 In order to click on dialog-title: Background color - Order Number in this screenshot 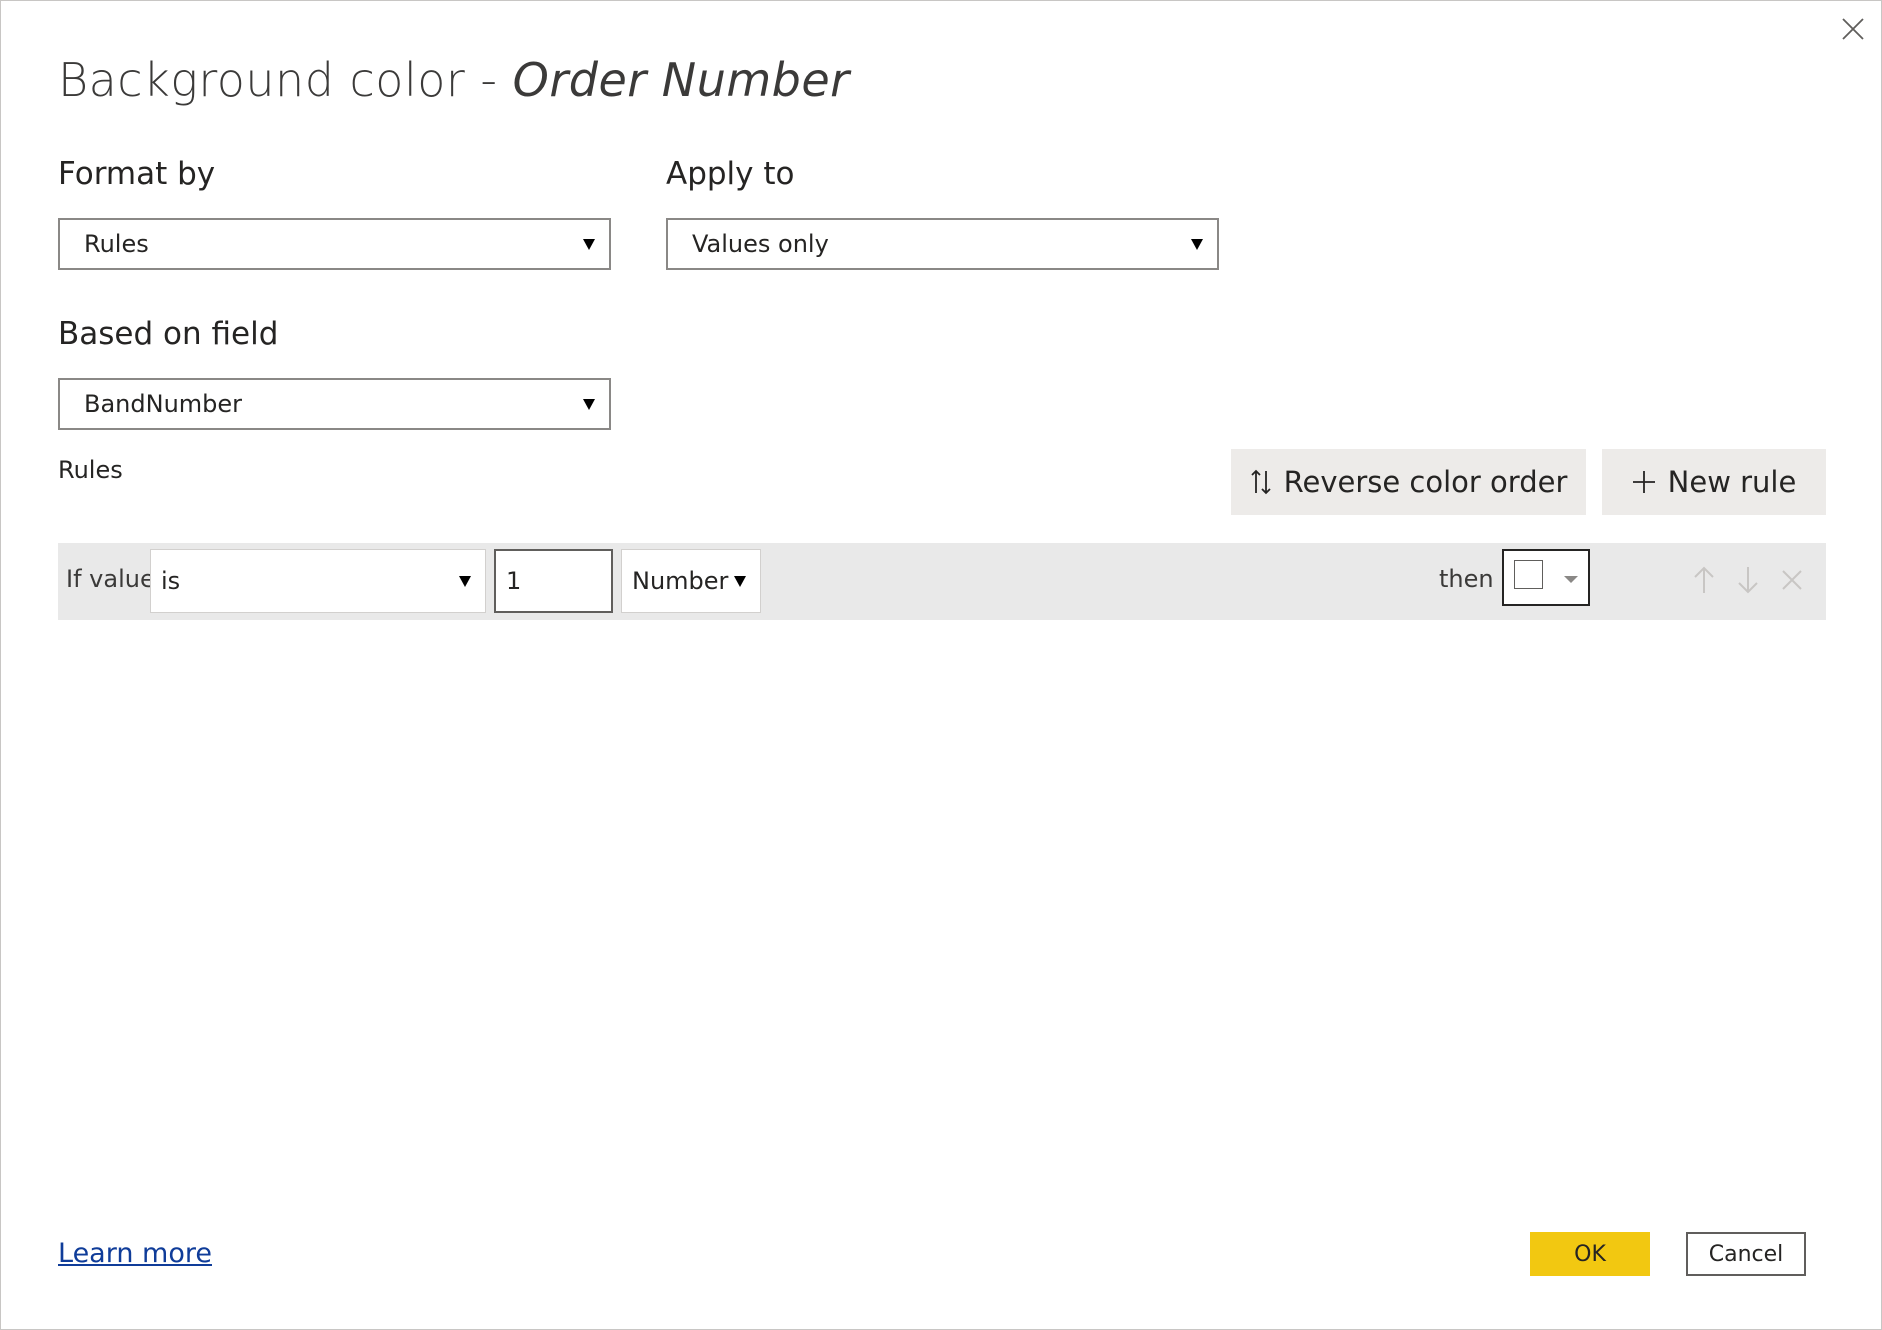, I will do `click(454, 80)`.